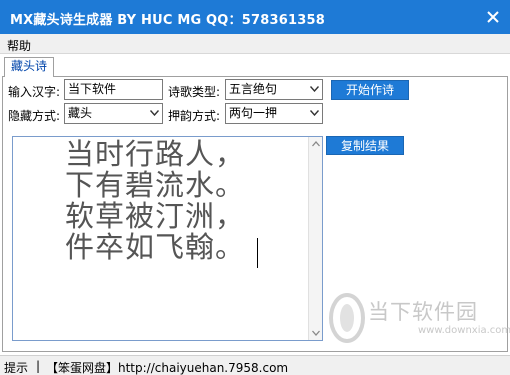 This screenshot has width=510, height=375. What do you see at coordinates (80, 113) in the screenshot?
I see `hide-mode-value: 藏头` at bounding box center [80, 113].